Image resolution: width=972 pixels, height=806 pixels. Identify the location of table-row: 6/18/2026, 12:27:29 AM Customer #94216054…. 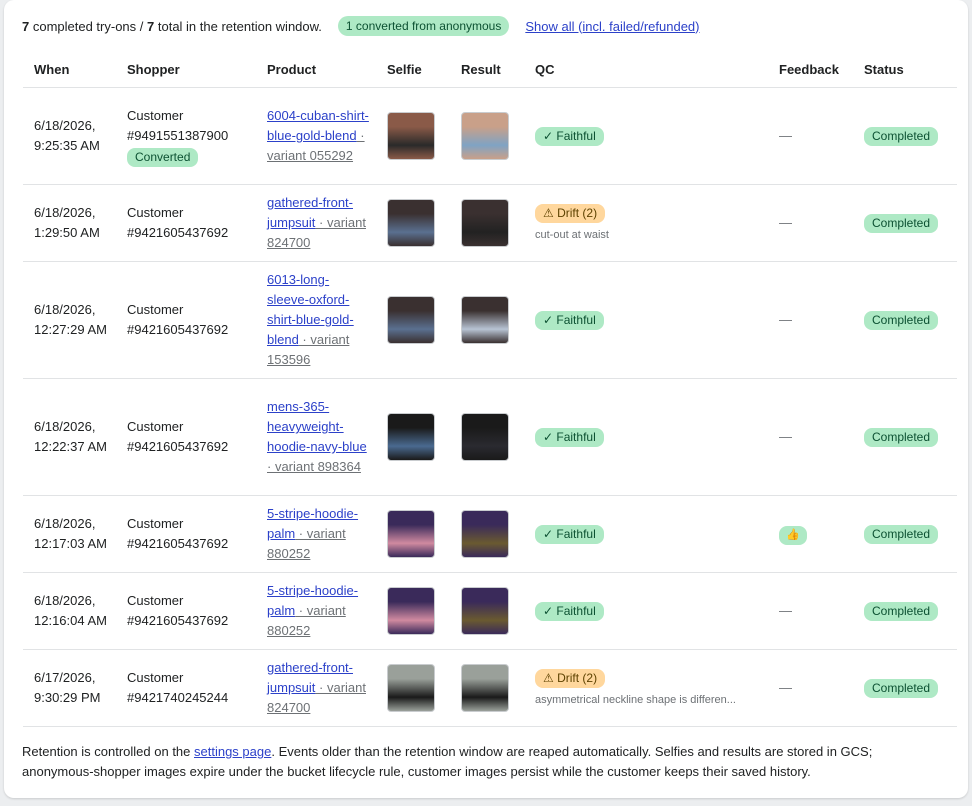
(490, 320).